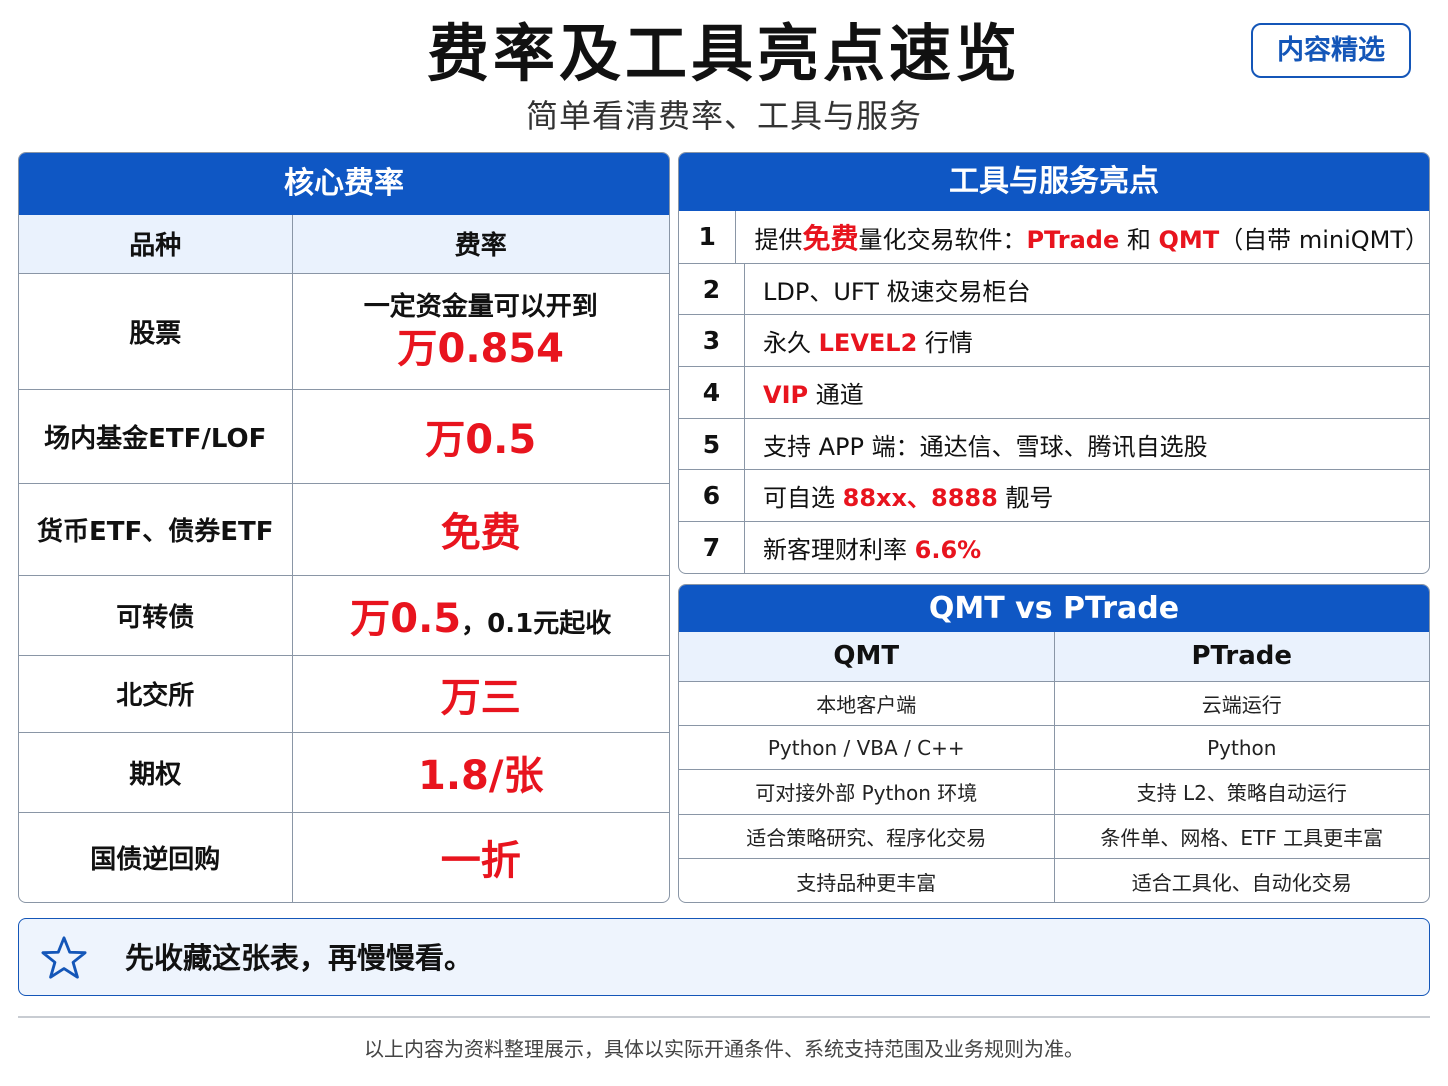 The image size is (1448, 1086). What do you see at coordinates (867, 836) in the screenshot?
I see `qmt-feature: 适合策略研究、程序化交易` at bounding box center [867, 836].